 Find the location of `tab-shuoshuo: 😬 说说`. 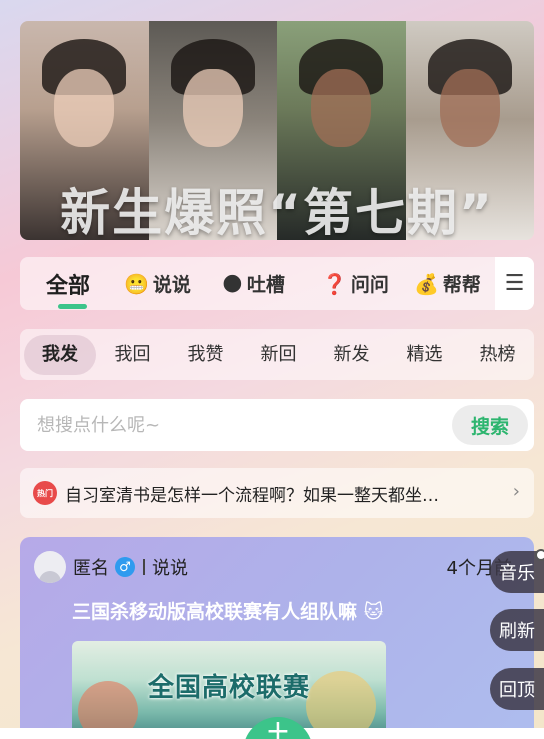

tab-shuoshuo: 😬 说说 is located at coordinates (173, 283).